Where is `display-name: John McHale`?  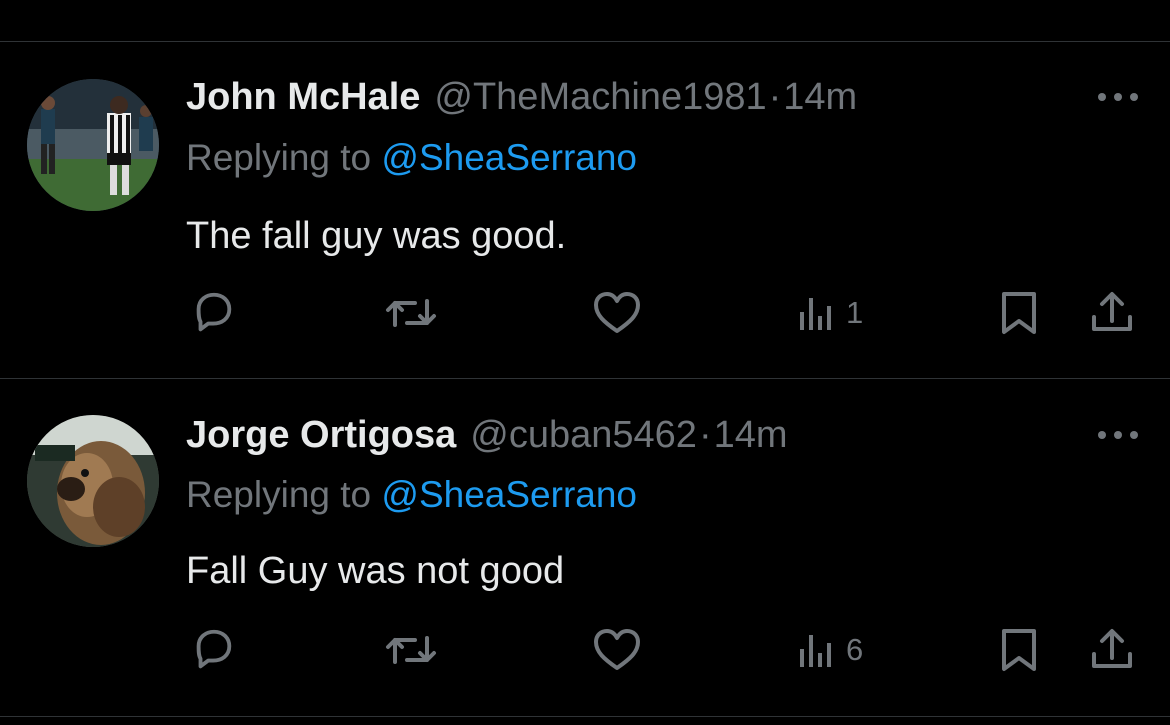 display-name: John McHale is located at coordinates (303, 97).